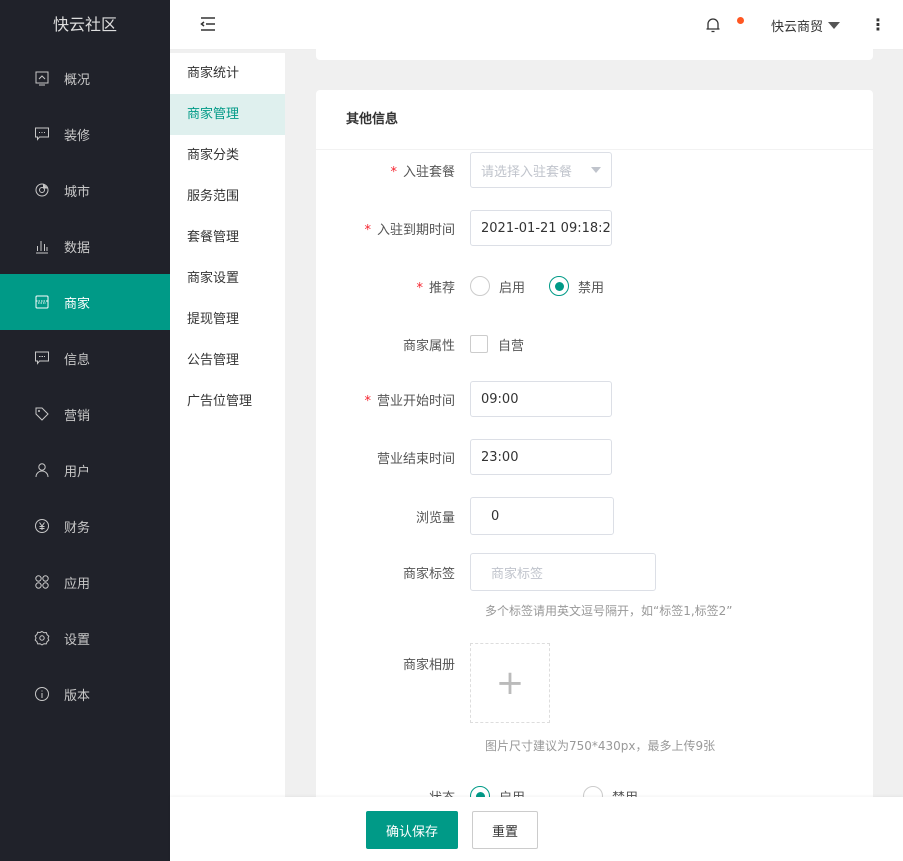  What do you see at coordinates (227, 196) in the screenshot?
I see `submenu-item: 服务范围` at bounding box center [227, 196].